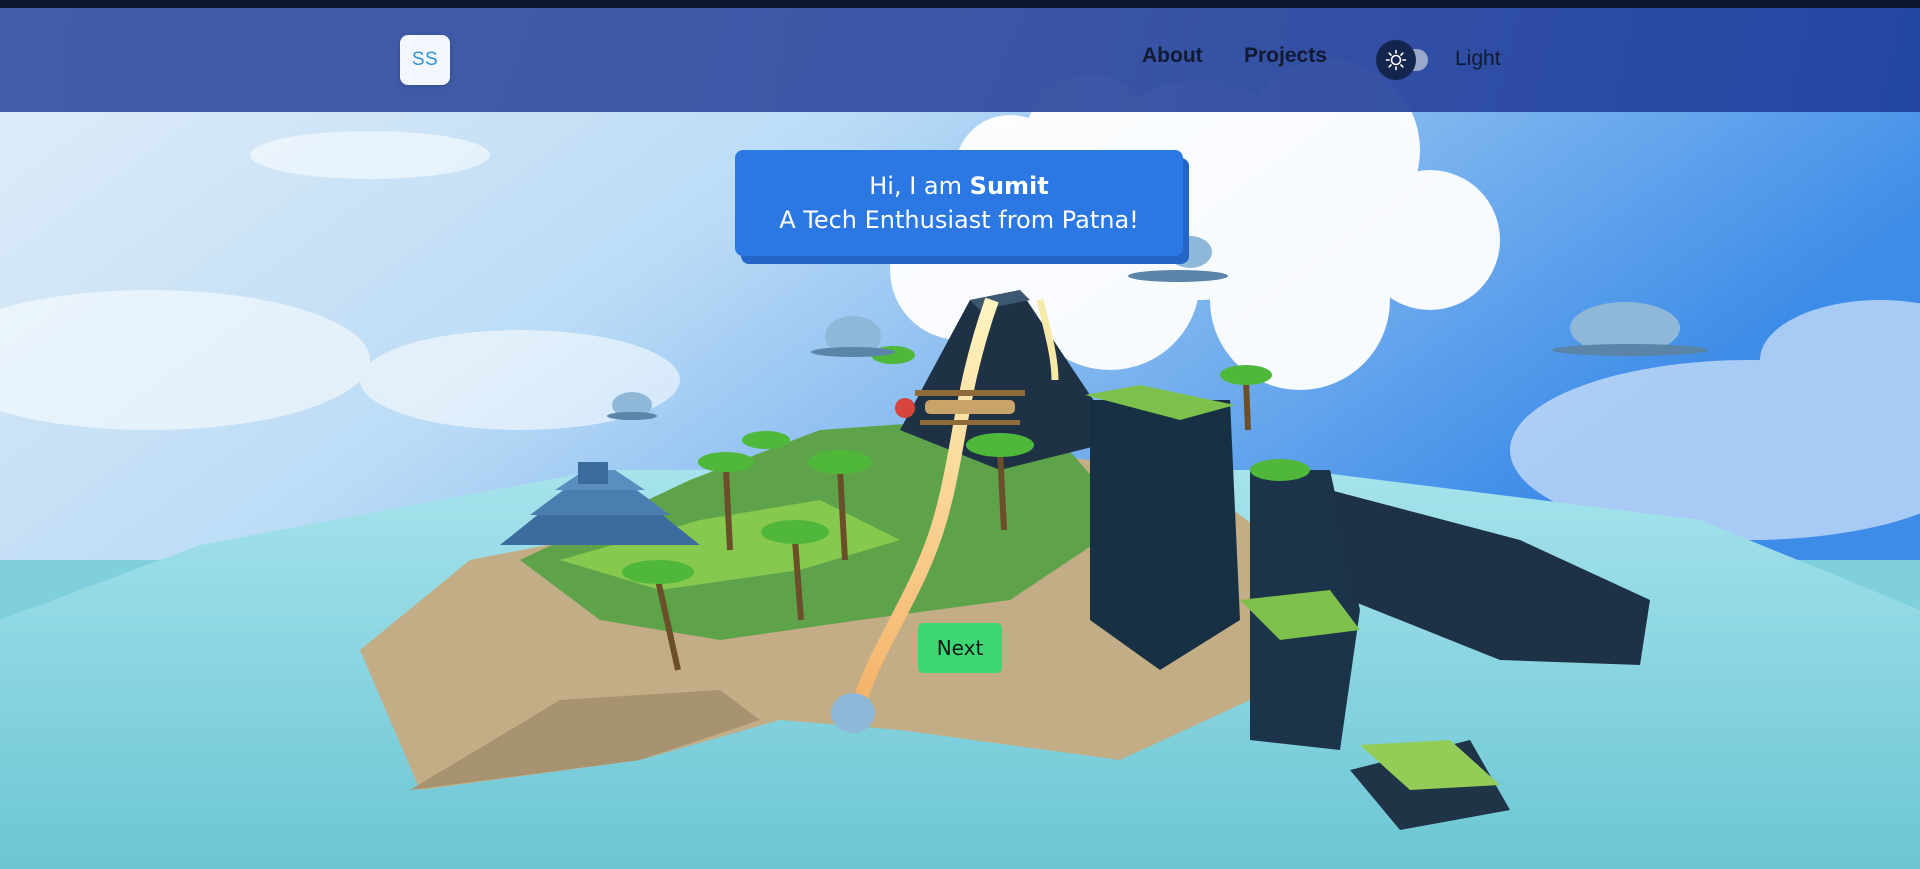 Image resolution: width=1920 pixels, height=869 pixels. Describe the element at coordinates (1172, 56) in the screenshot. I see `nav-link-about: About` at that location.